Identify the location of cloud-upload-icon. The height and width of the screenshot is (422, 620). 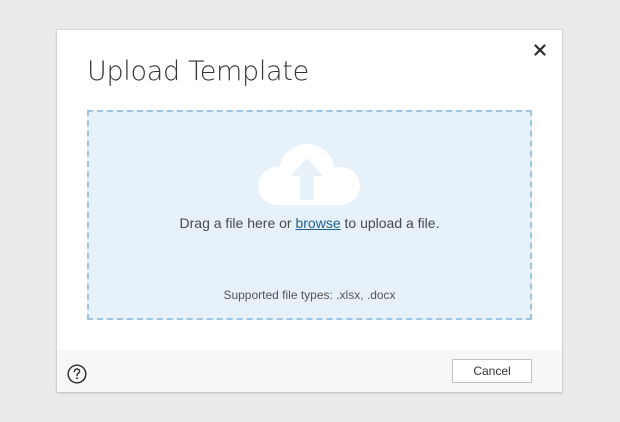
(309, 174).